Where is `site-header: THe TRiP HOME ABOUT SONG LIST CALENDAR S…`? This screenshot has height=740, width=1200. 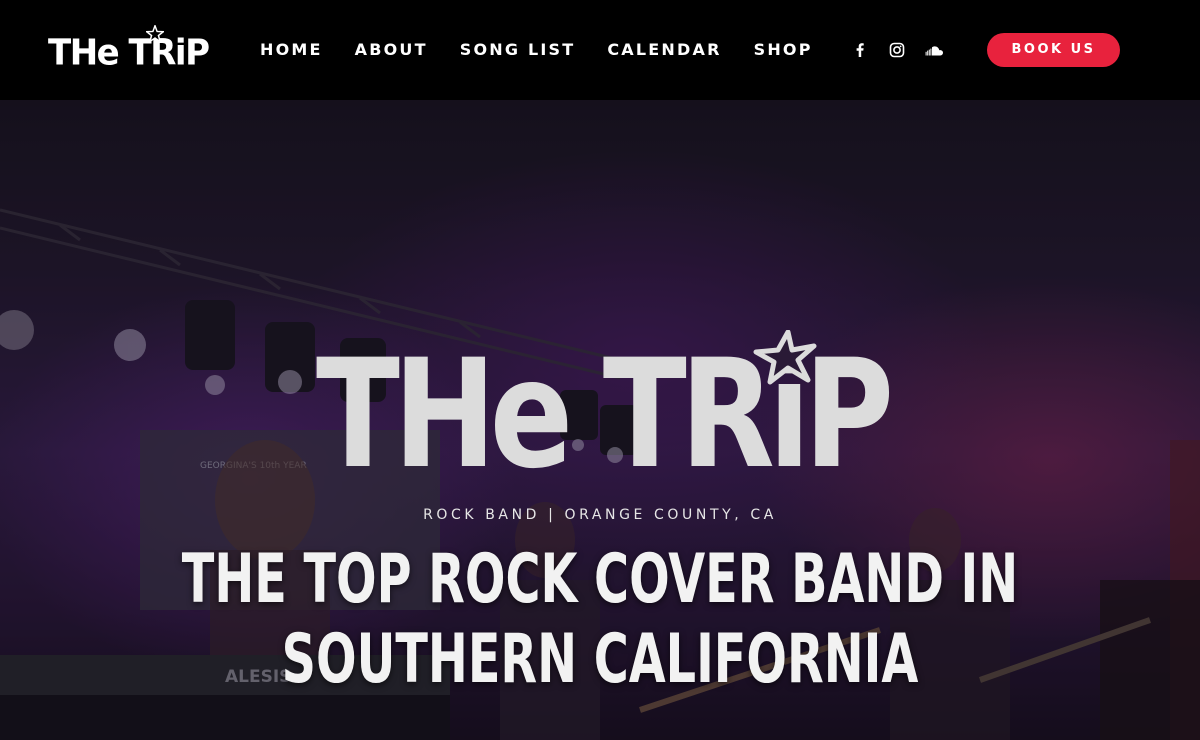 site-header: THe TRiP HOME ABOUT SONG LIST CALENDAR S… is located at coordinates (600, 50).